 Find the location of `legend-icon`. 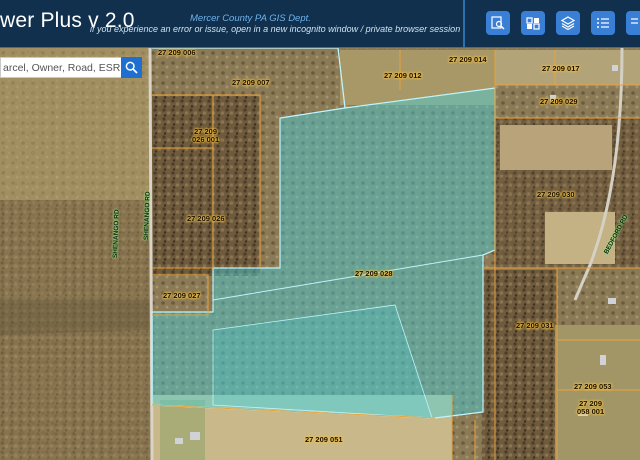

legend-icon is located at coordinates (603, 23).